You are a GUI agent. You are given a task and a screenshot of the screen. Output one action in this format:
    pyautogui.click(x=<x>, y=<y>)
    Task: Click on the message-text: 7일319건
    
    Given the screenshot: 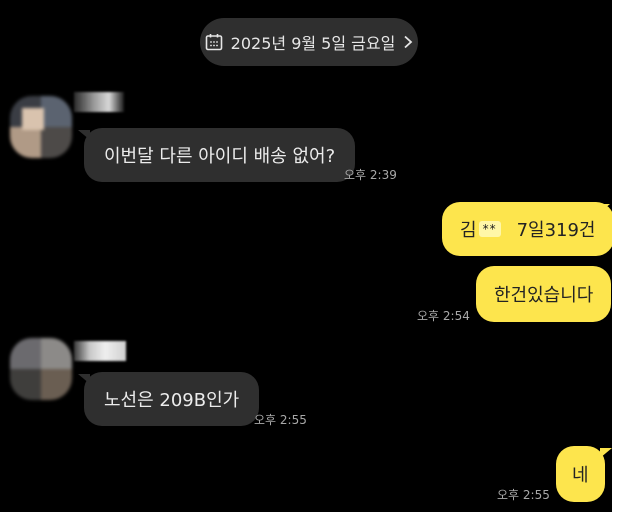 What is the action you would take?
    pyautogui.click(x=556, y=230)
    